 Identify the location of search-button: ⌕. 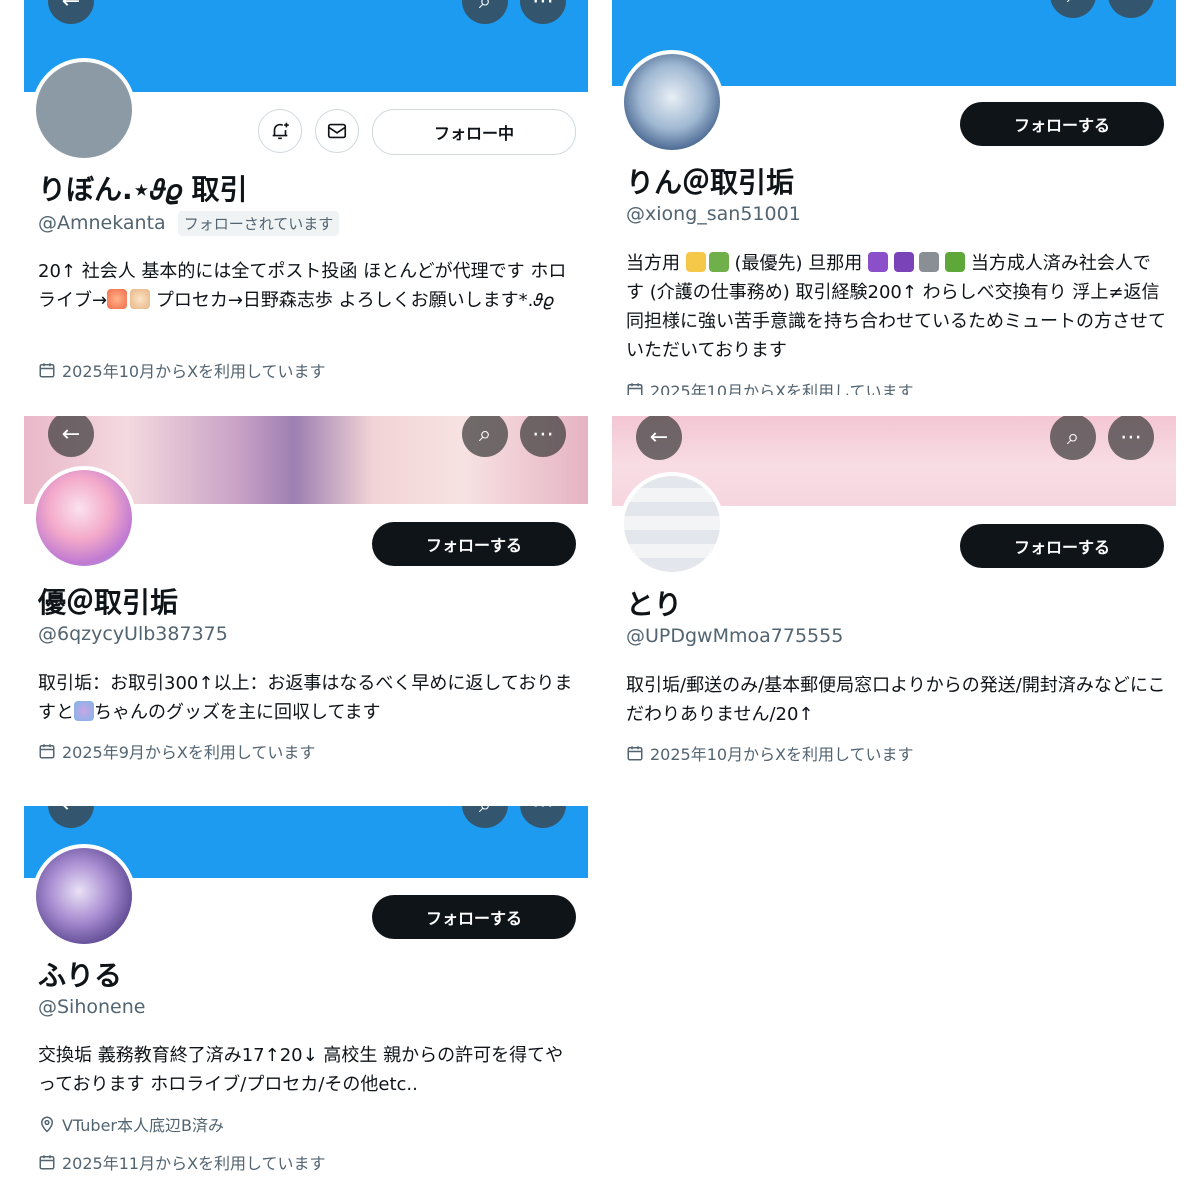
(1073, 438).